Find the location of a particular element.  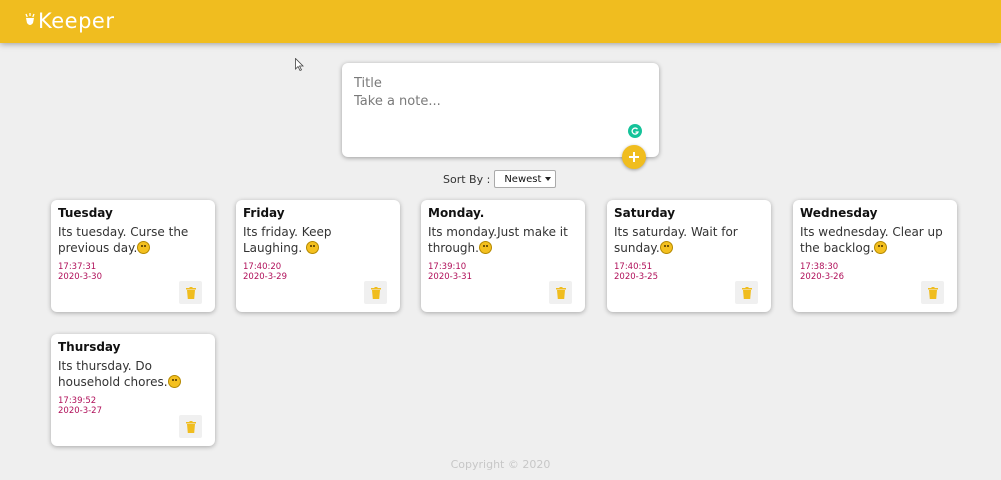

note-textarea is located at coordinates (499, 106).